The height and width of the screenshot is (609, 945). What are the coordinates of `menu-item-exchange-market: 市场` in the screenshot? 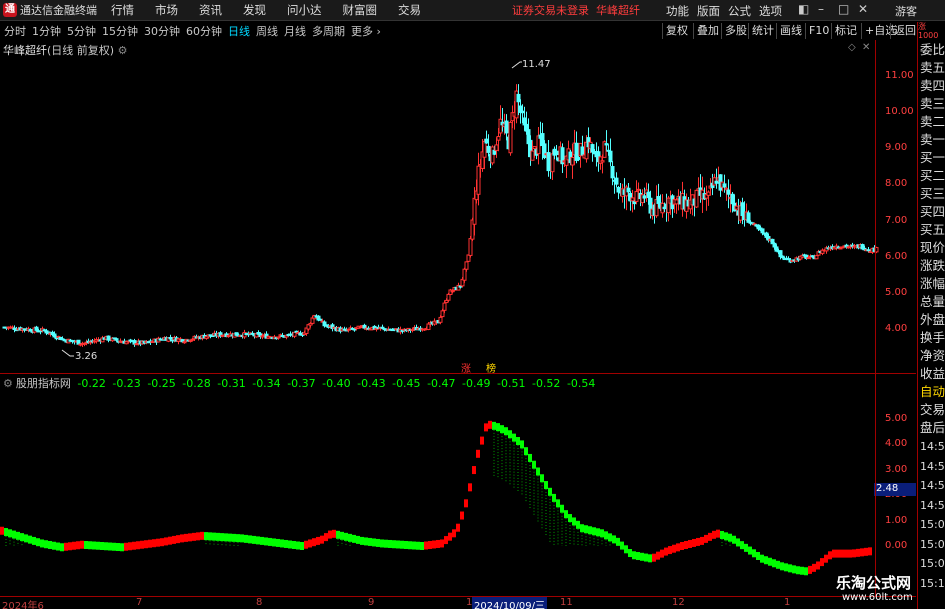 It's located at (166, 10).